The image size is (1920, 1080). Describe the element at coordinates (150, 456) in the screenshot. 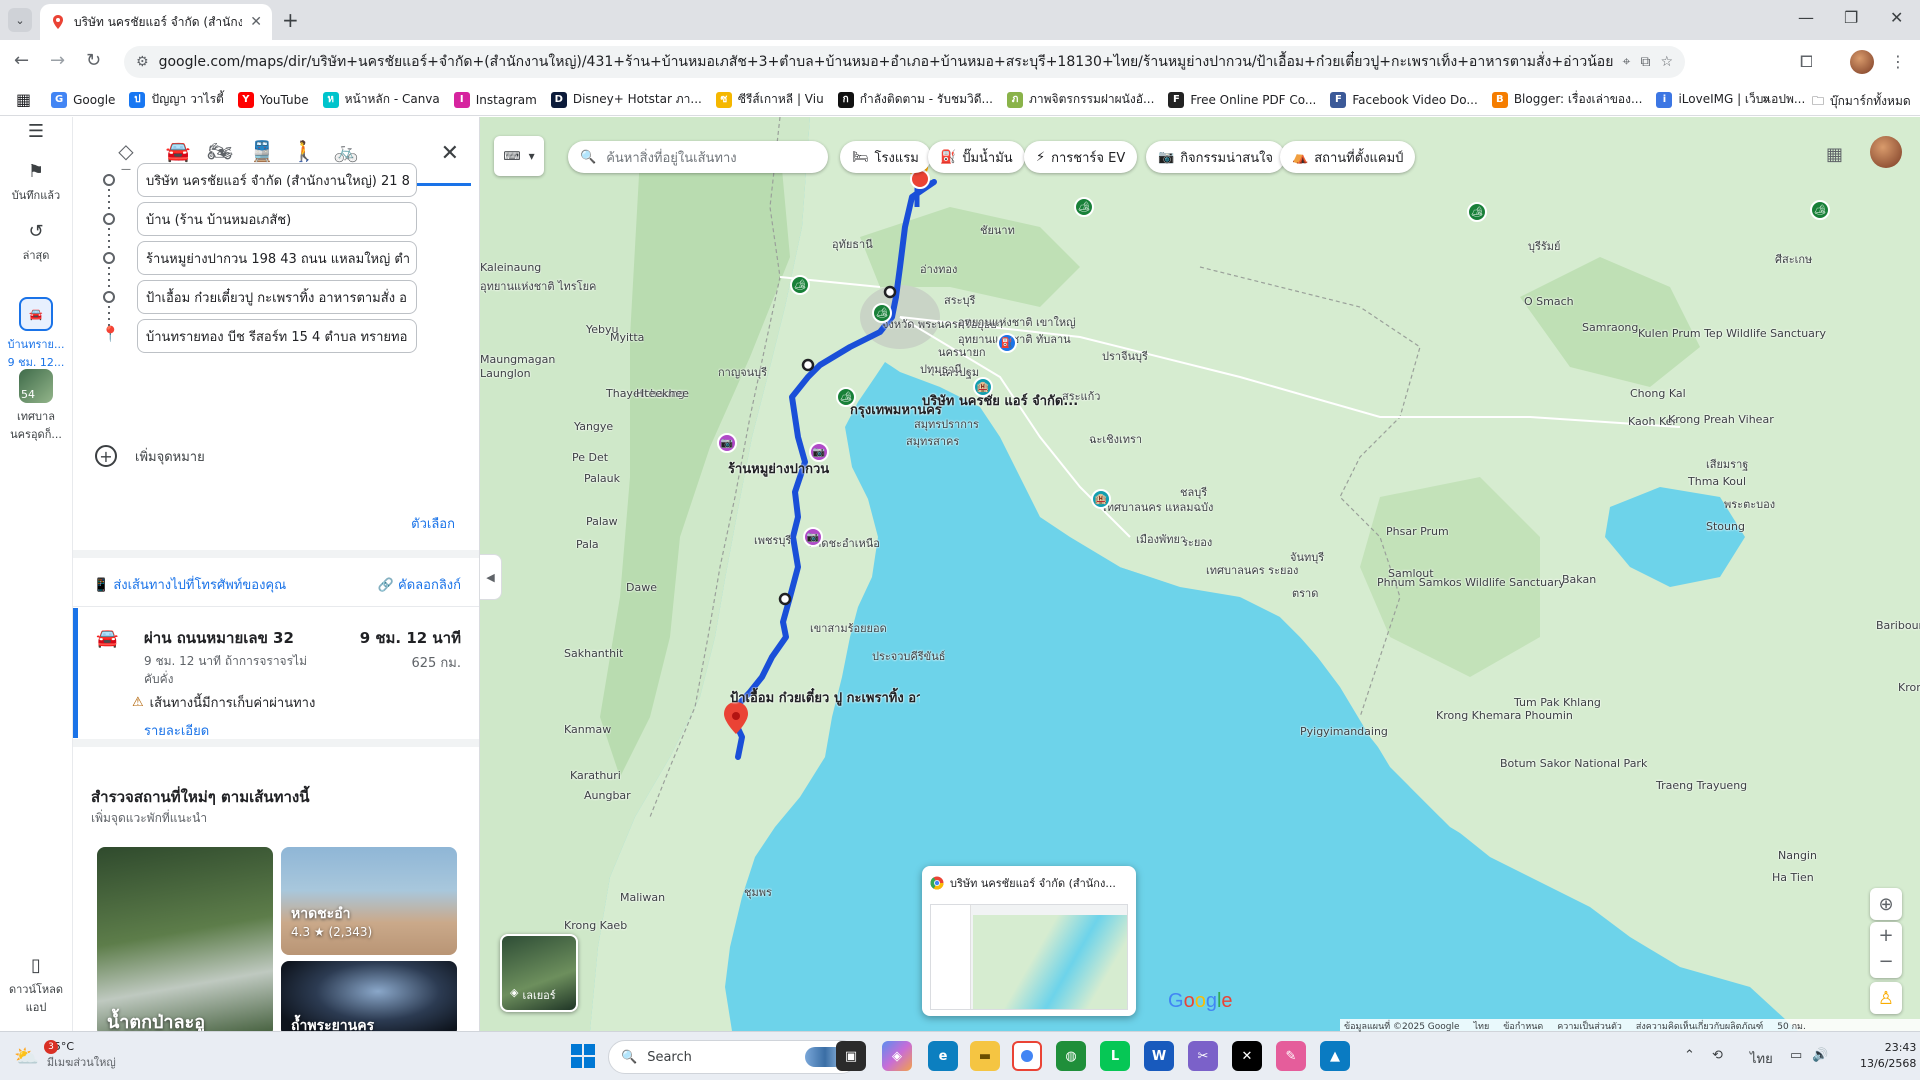

I see `add-destination-button: + เพิ่มจุดหมาย` at that location.